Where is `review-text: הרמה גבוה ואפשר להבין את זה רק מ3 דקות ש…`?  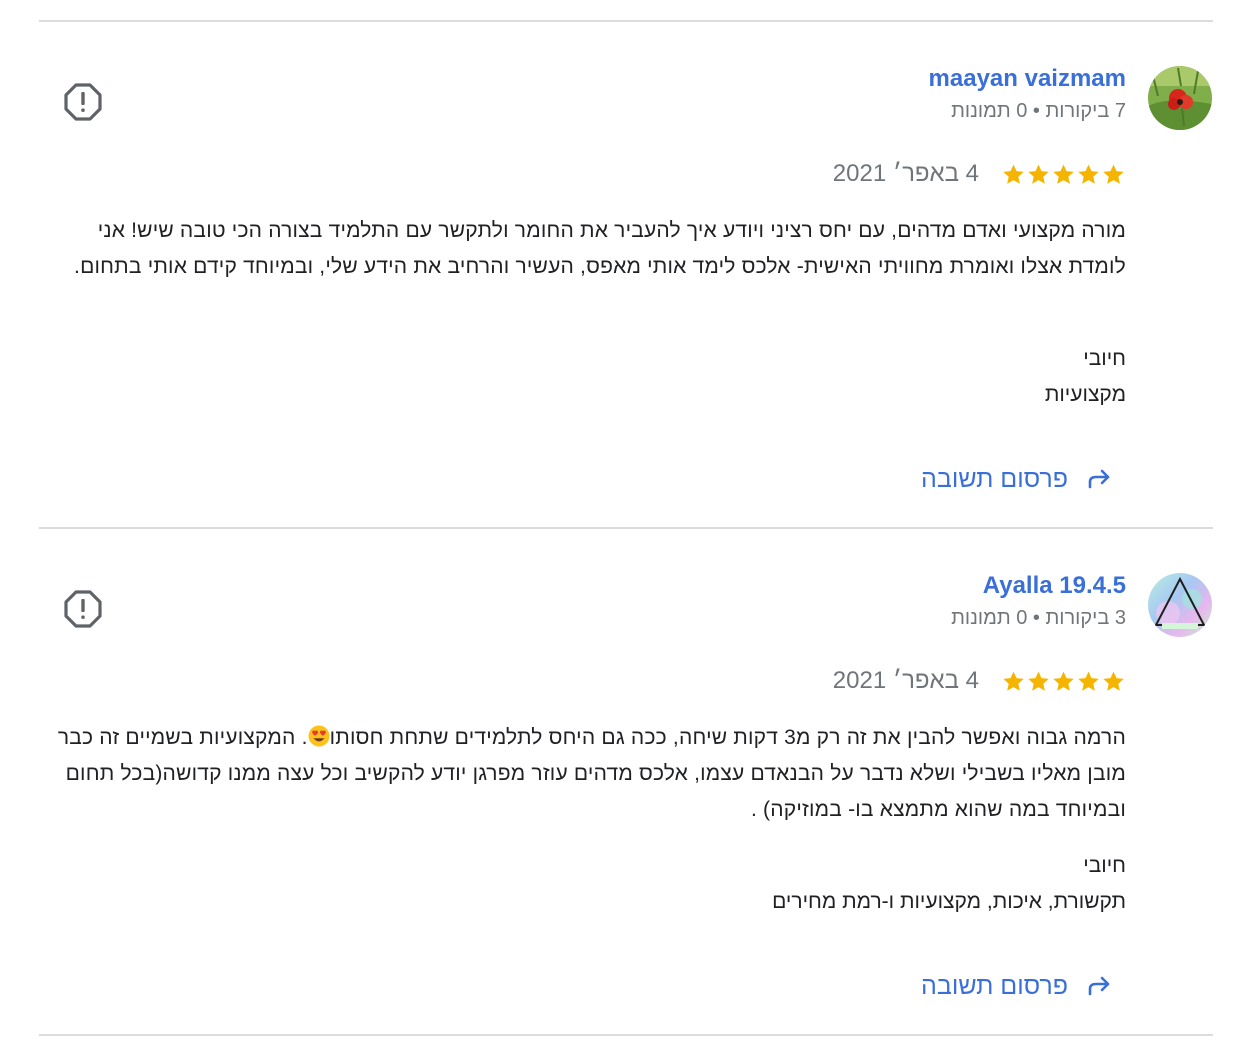
review-text: הרמה גבוה ואפשר להבין את זה רק מ3 דקות ש… is located at coordinates (588, 774).